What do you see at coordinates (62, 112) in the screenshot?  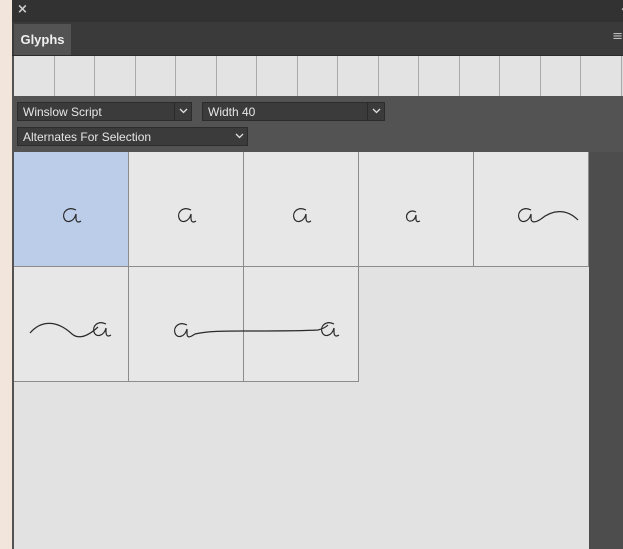 I see `font-family-value: Winslow Script` at bounding box center [62, 112].